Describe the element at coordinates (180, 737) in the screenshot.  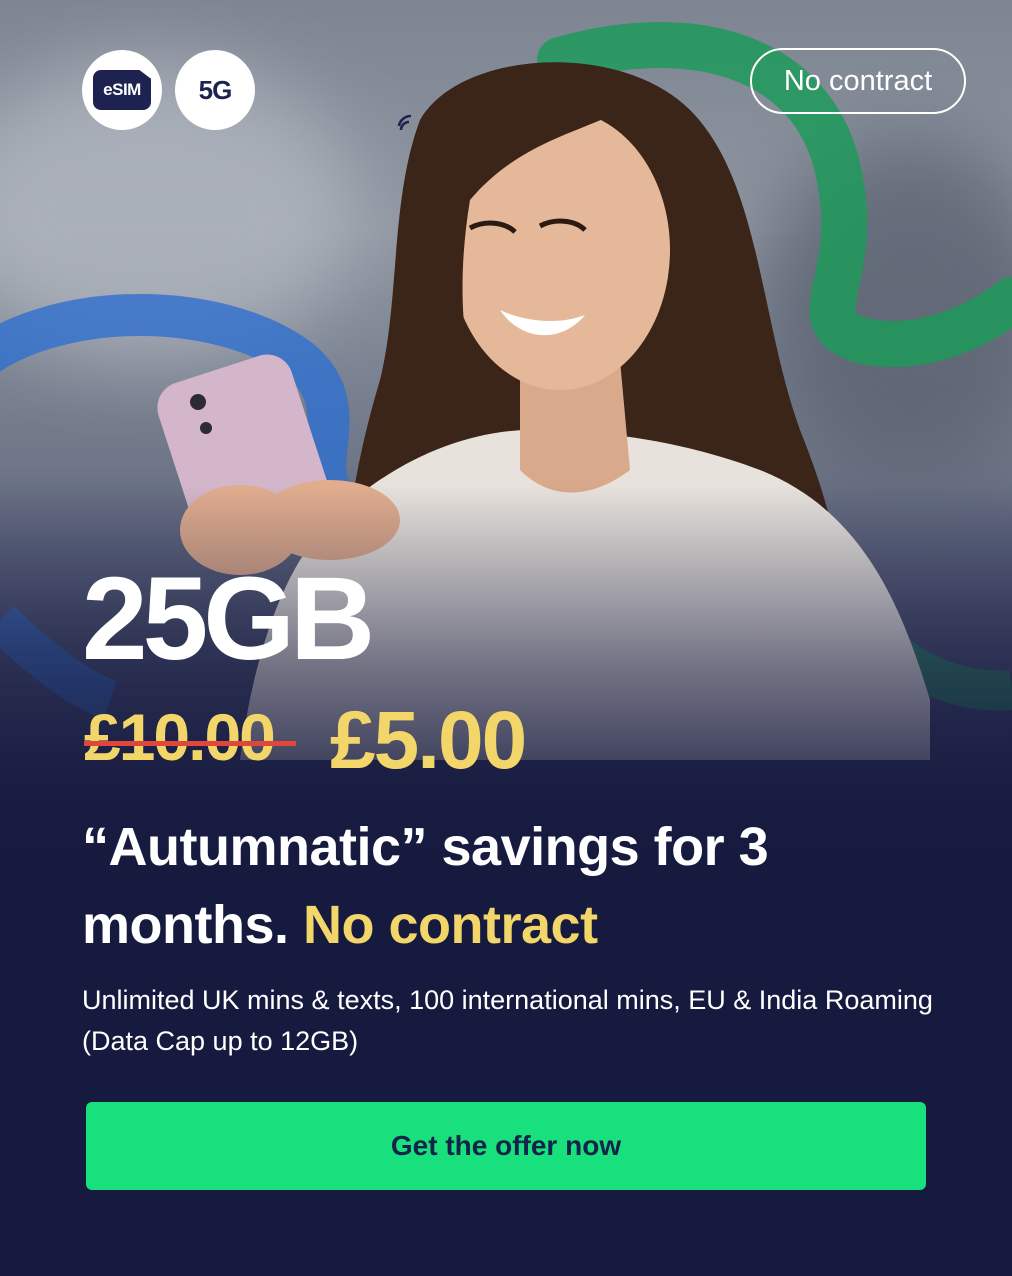
I see `old-price: £10.00` at that location.